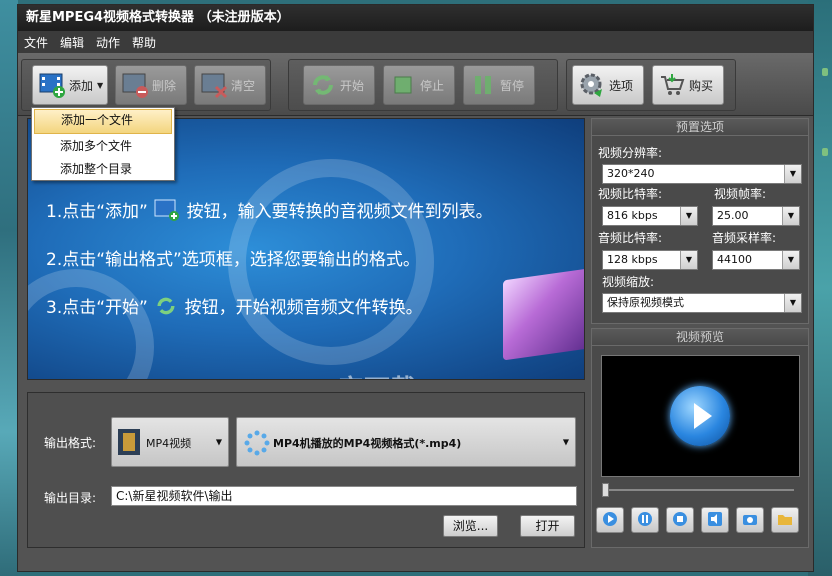 The width and height of the screenshot is (832, 576). I want to click on options-button-label: 选项, so click(621, 85).